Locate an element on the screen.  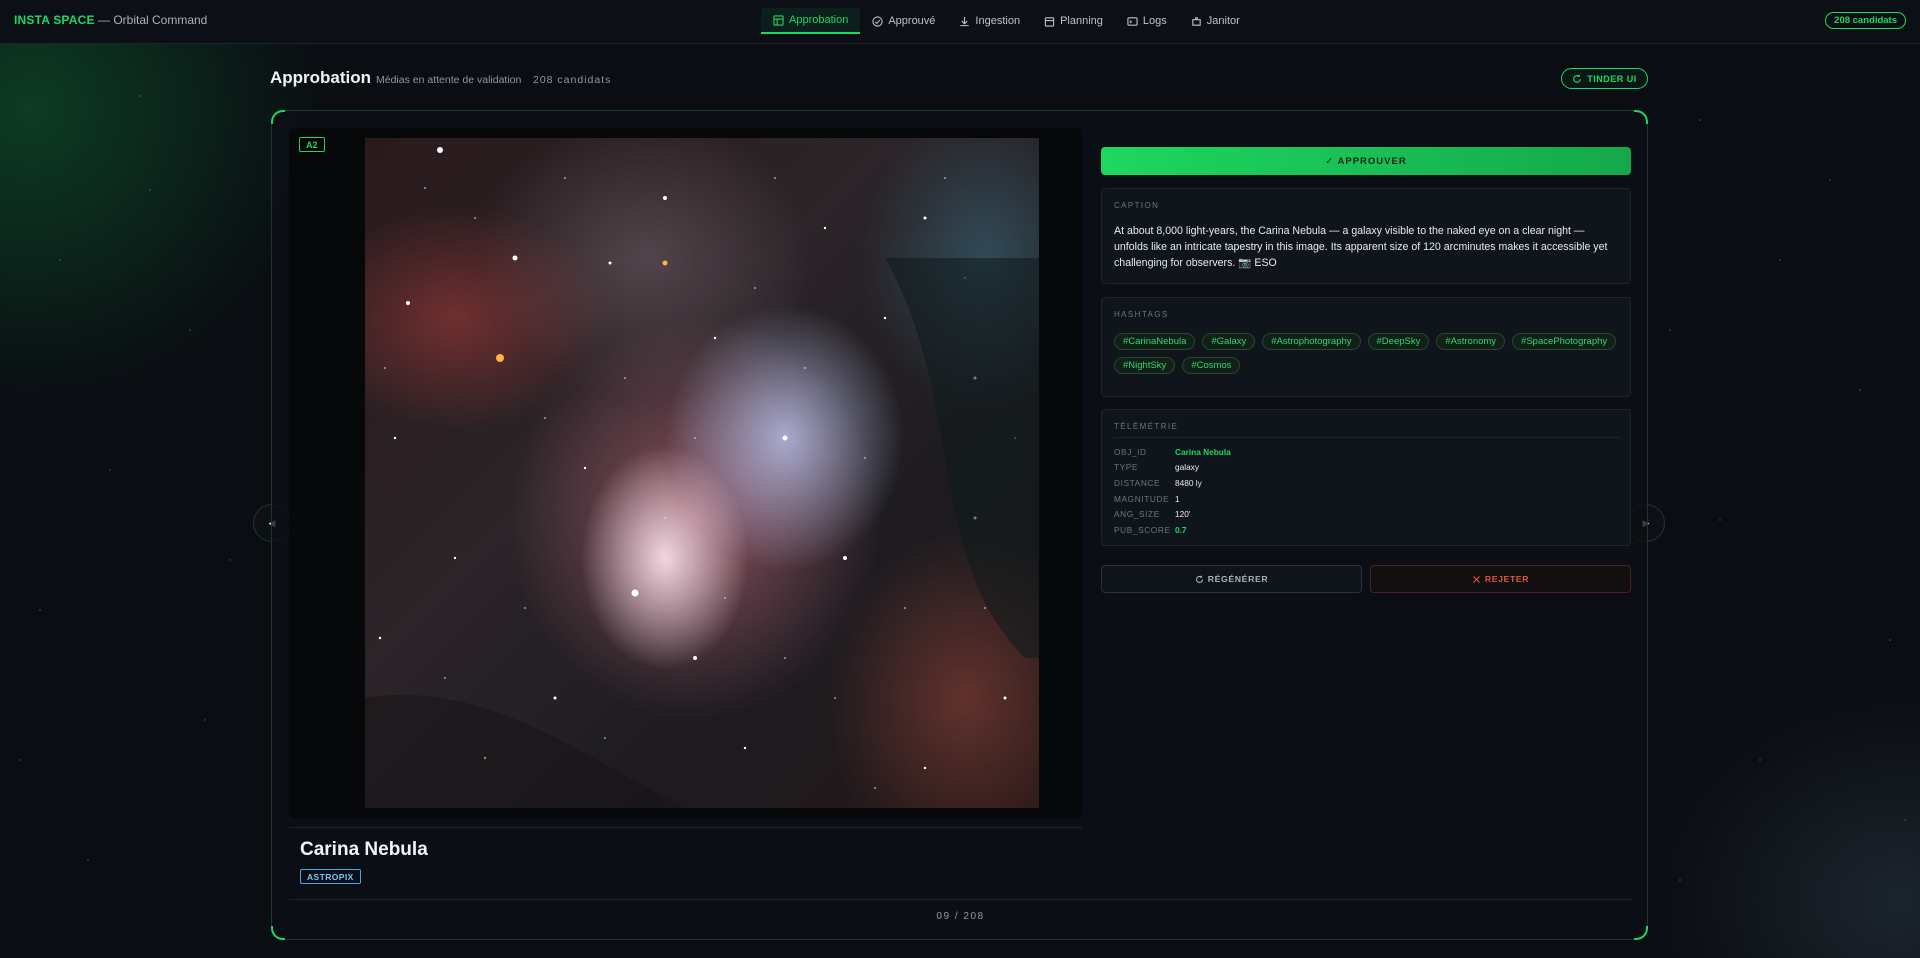
telemetry-key: PUB_SCORE is located at coordinates (1142, 529).